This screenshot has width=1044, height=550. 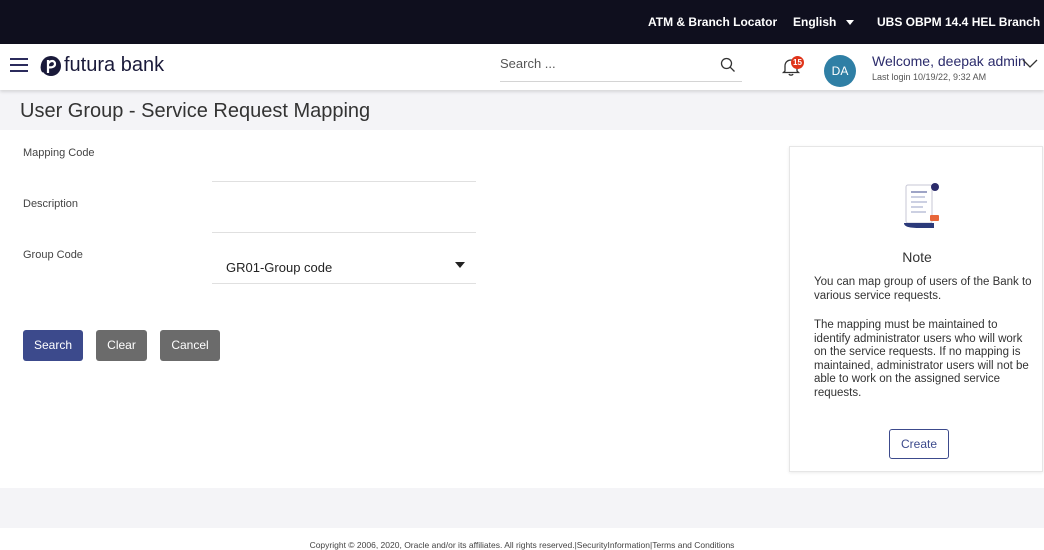 What do you see at coordinates (59, 153) in the screenshot?
I see `mapping-code-label: Mapping Code` at bounding box center [59, 153].